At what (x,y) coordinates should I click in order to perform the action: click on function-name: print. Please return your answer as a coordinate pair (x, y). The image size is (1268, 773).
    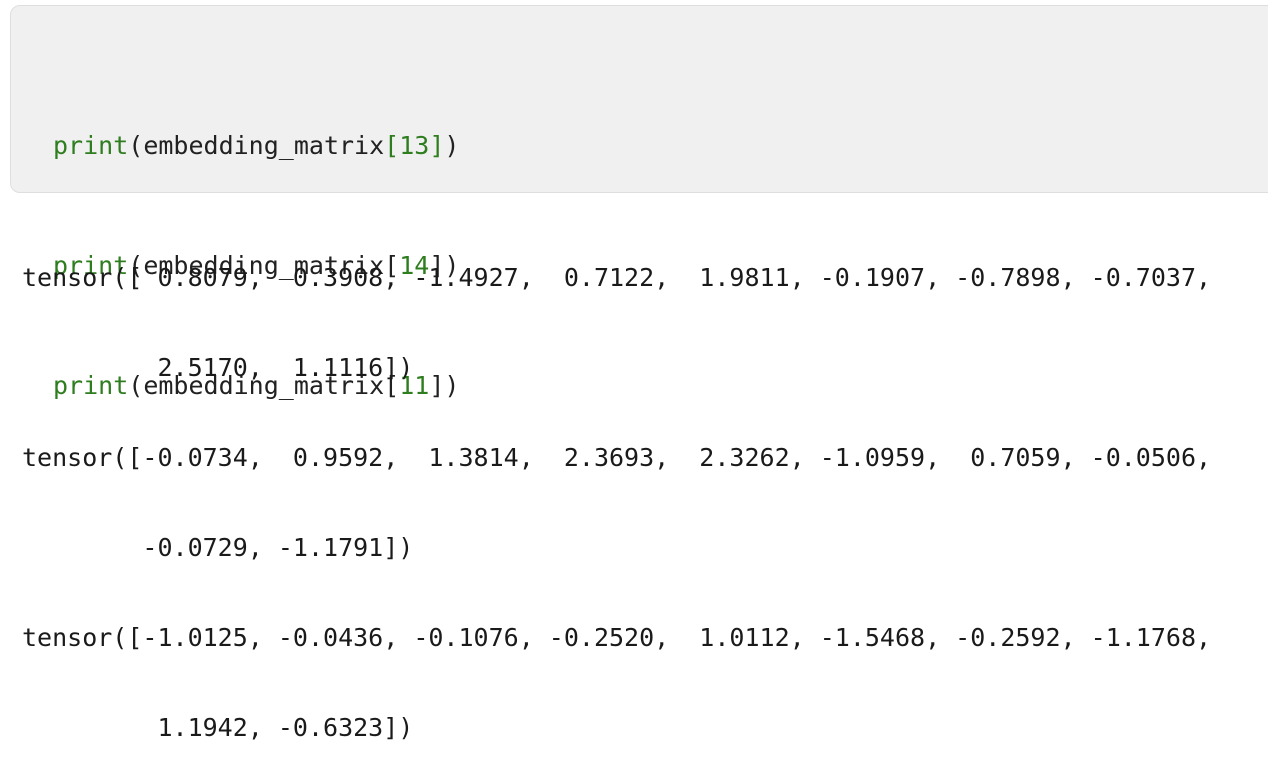
    Looking at the image, I should click on (91, 145).